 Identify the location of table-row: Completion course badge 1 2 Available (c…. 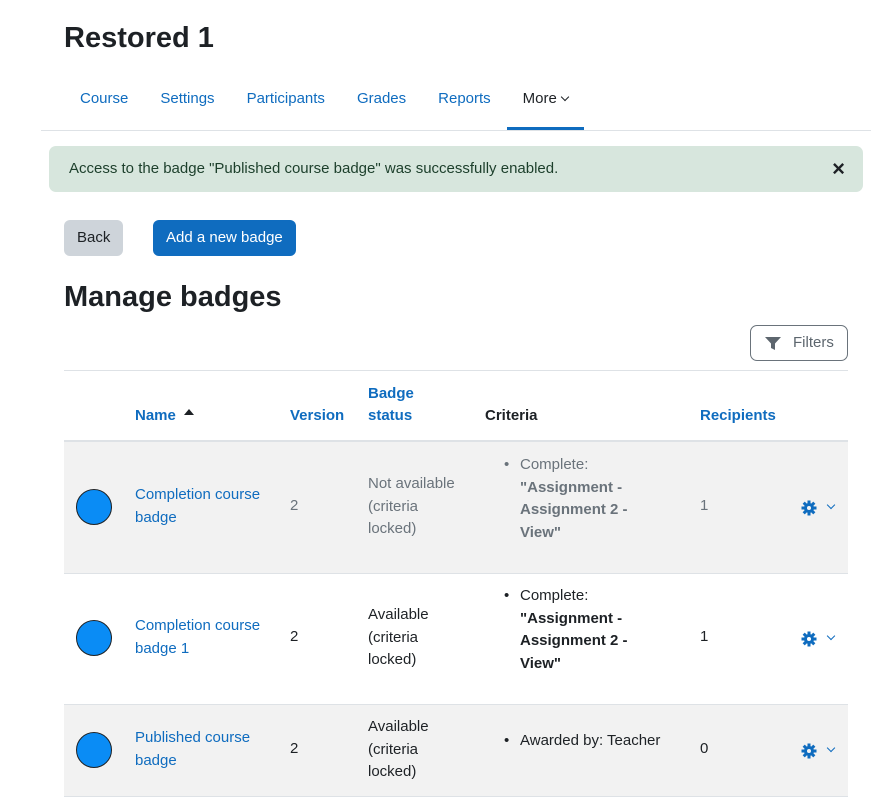
(456, 639).